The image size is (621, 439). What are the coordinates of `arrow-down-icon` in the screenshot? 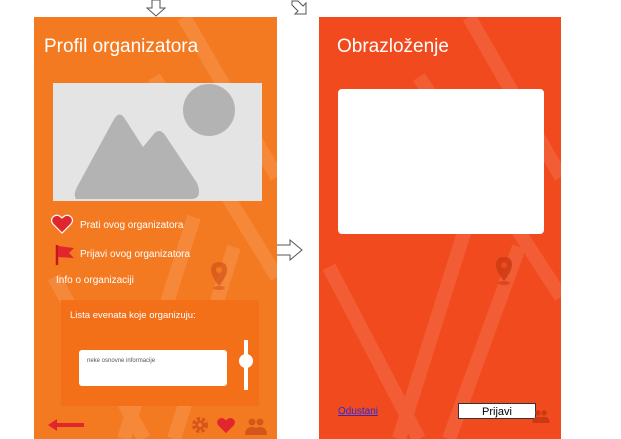 It's located at (156, 8).